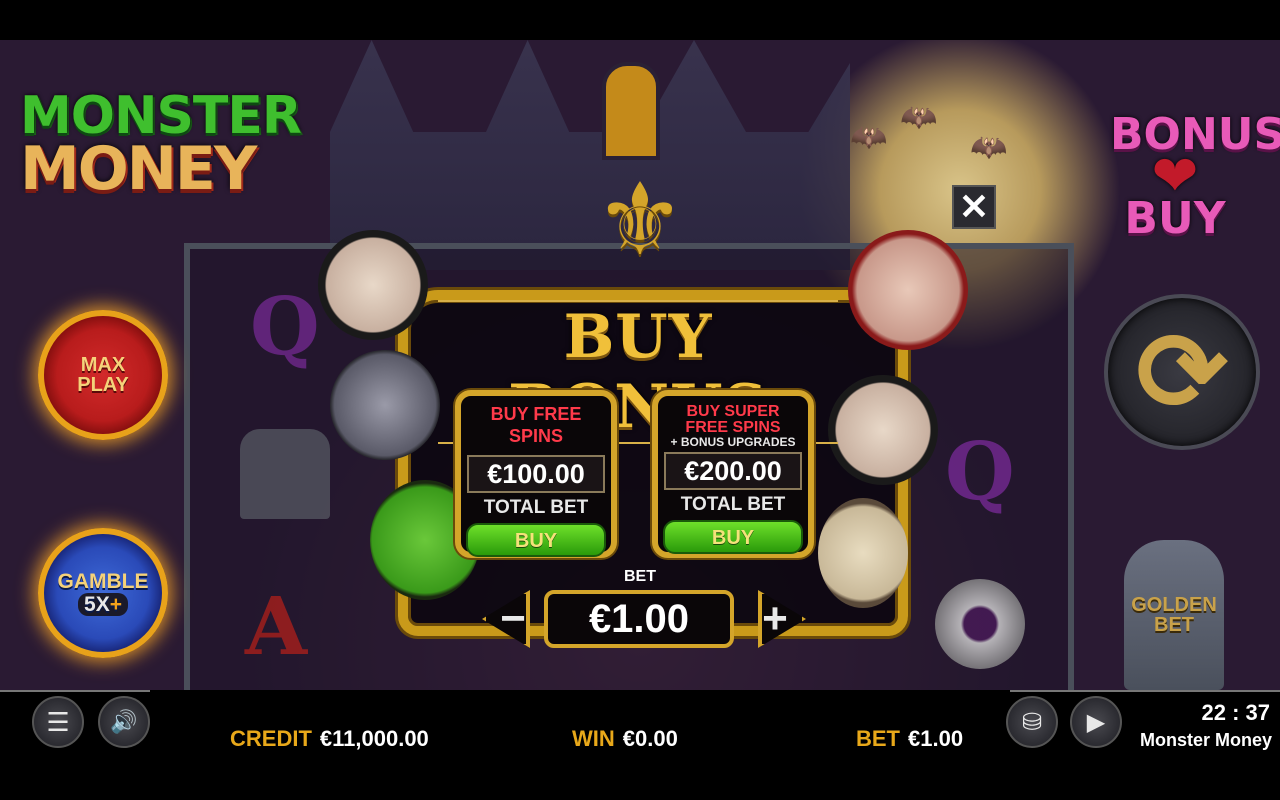  Describe the element at coordinates (103, 365) in the screenshot. I see `max-play-line1: MAX` at that location.